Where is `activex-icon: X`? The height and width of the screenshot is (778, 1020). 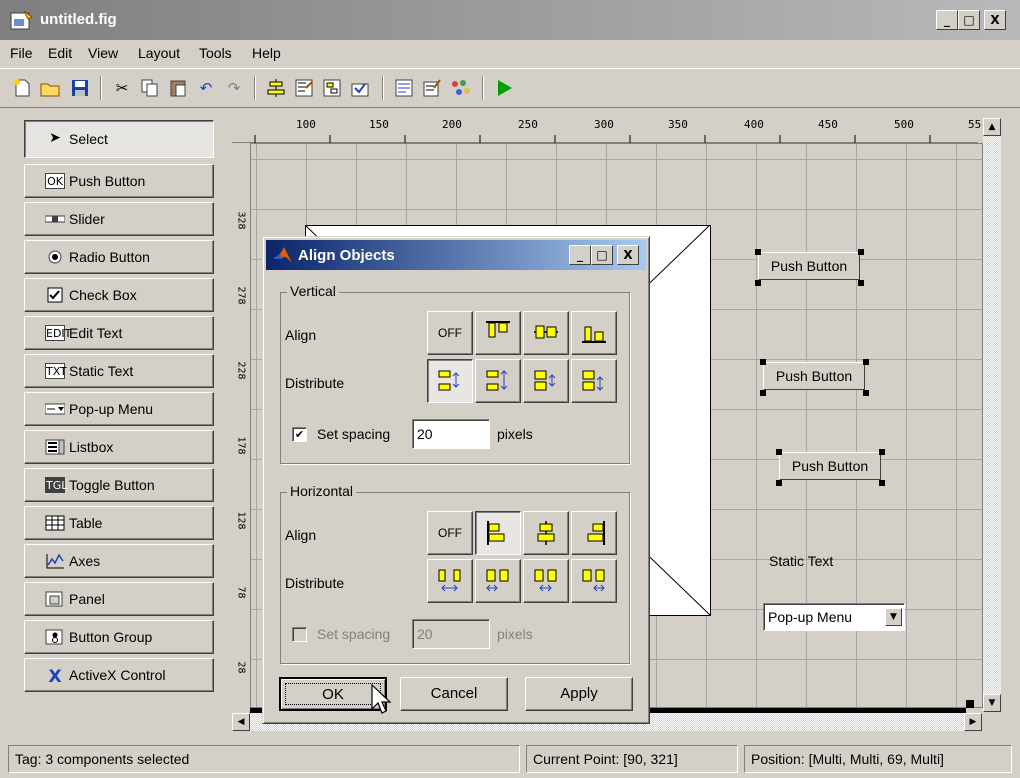
activex-icon: X is located at coordinates (55, 677).